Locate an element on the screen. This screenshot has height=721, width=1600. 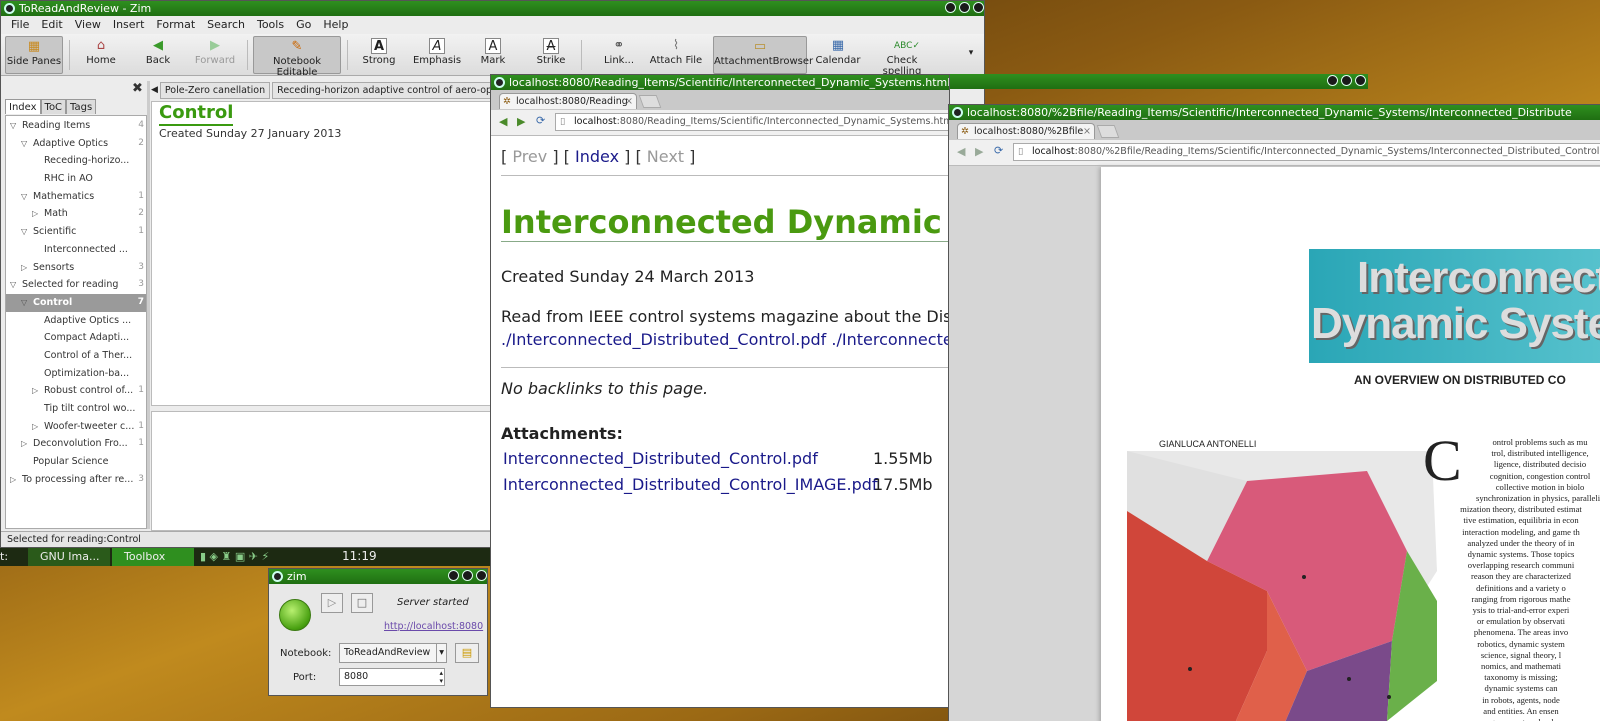
index-link: Index is located at coordinates (597, 156).